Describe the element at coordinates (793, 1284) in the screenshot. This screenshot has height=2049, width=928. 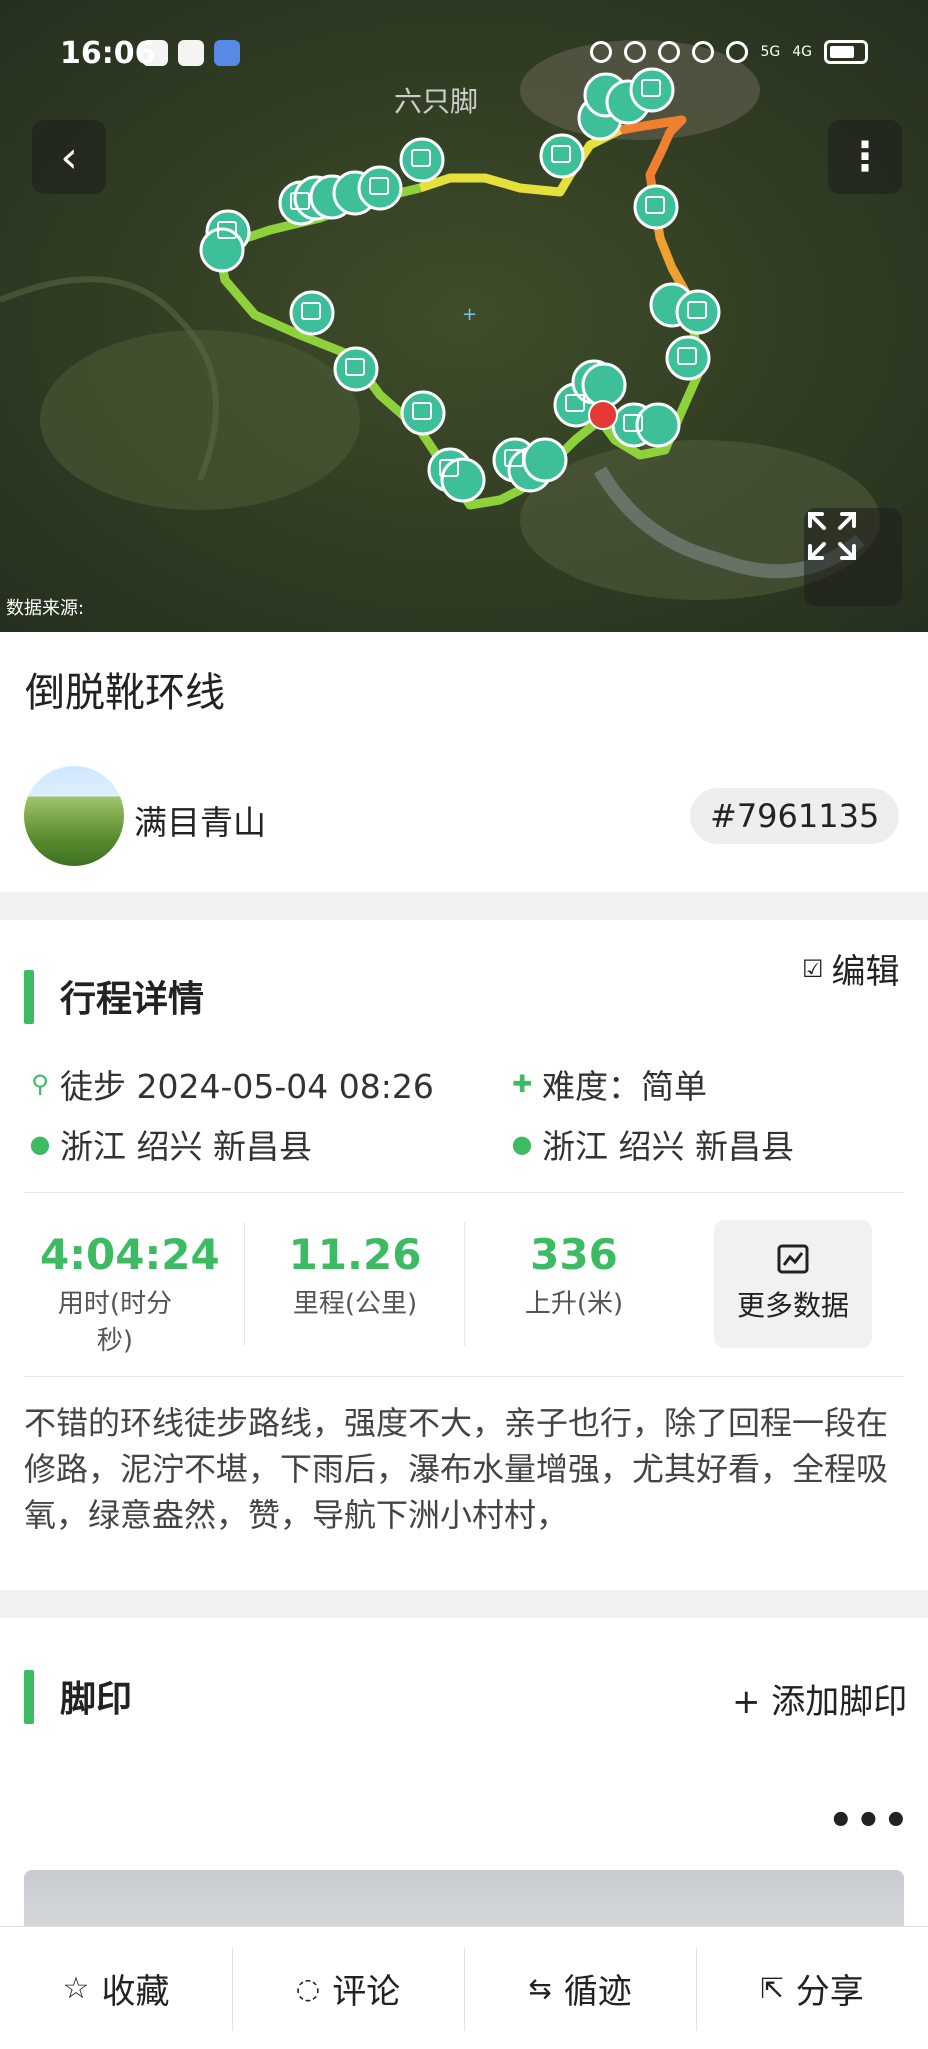
I see `more-data-button: 更多数据` at that location.